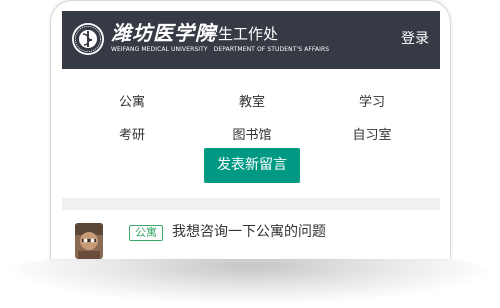 Image resolution: width=500 pixels, height=308 pixels. I want to click on nav-item-library: 图书馆, so click(252, 136).